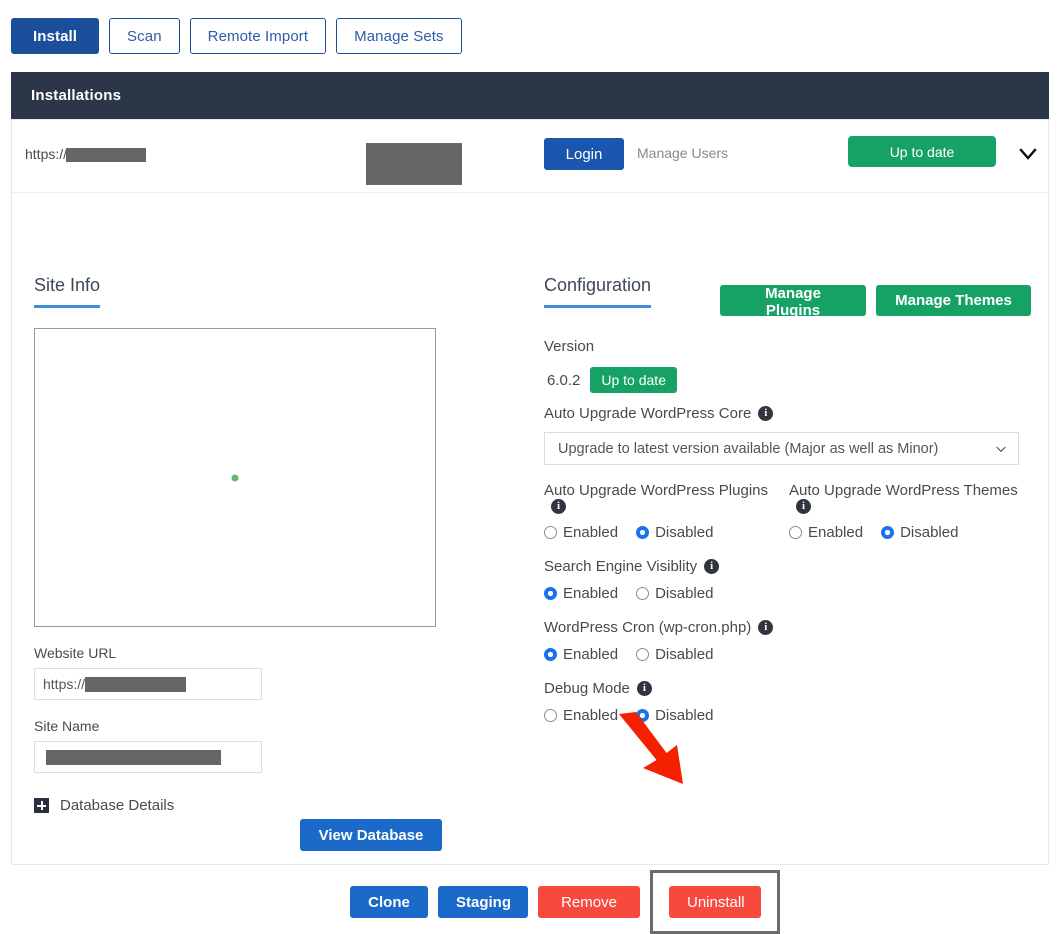  I want to click on radio-seo-enabled: Enabled, so click(581, 593).